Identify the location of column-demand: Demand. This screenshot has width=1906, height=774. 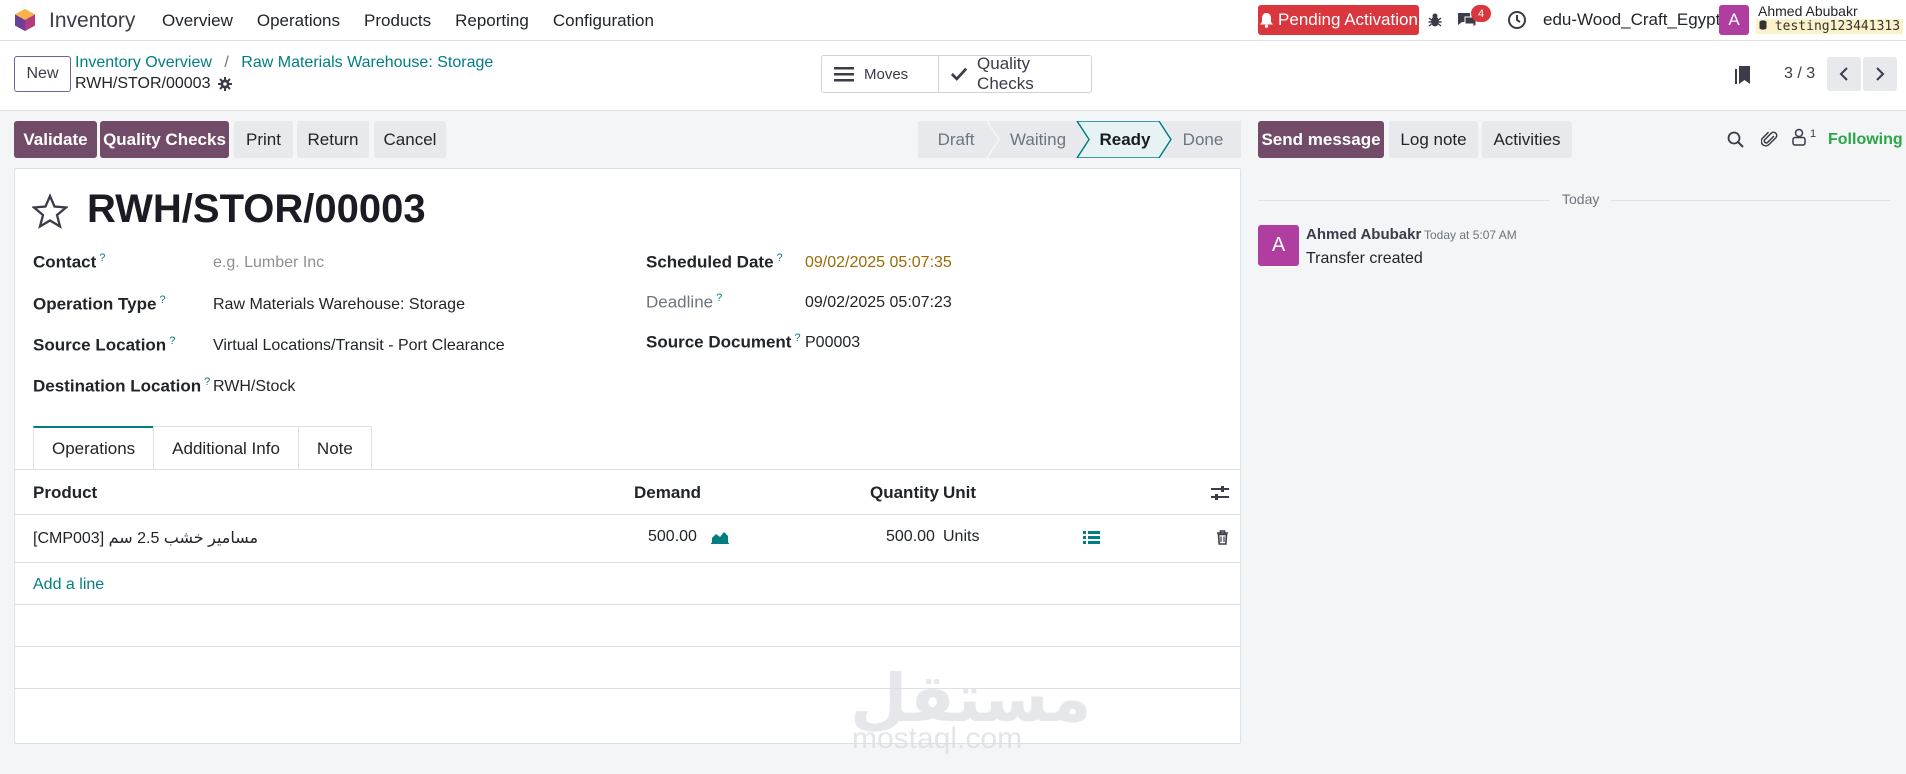
(667, 493).